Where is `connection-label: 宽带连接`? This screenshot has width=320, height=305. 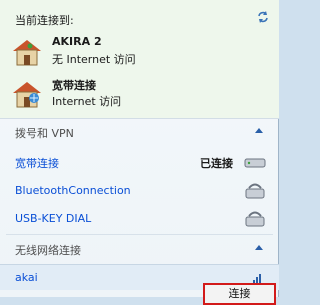 connection-label: 宽带连接 is located at coordinates (37, 163).